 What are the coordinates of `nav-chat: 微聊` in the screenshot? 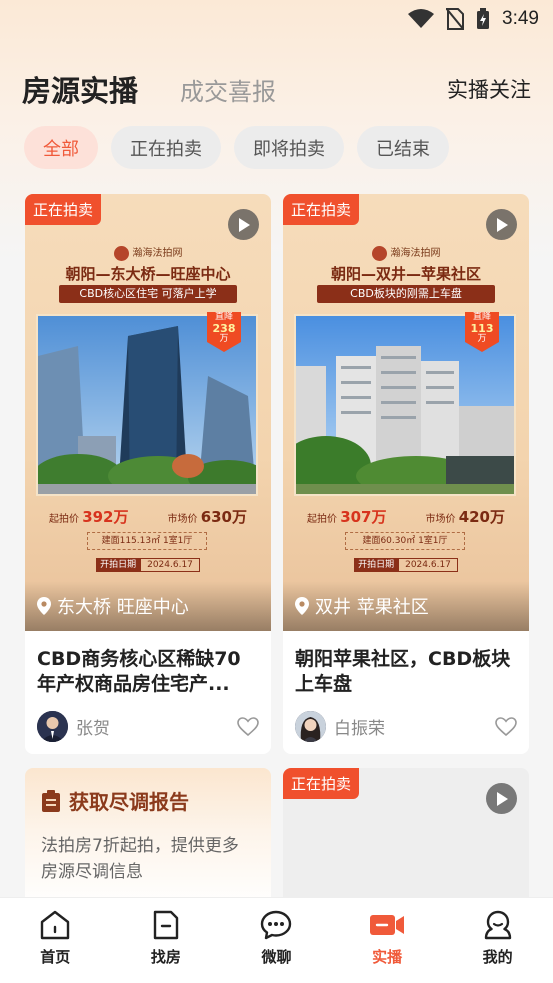 It's located at (276, 938).